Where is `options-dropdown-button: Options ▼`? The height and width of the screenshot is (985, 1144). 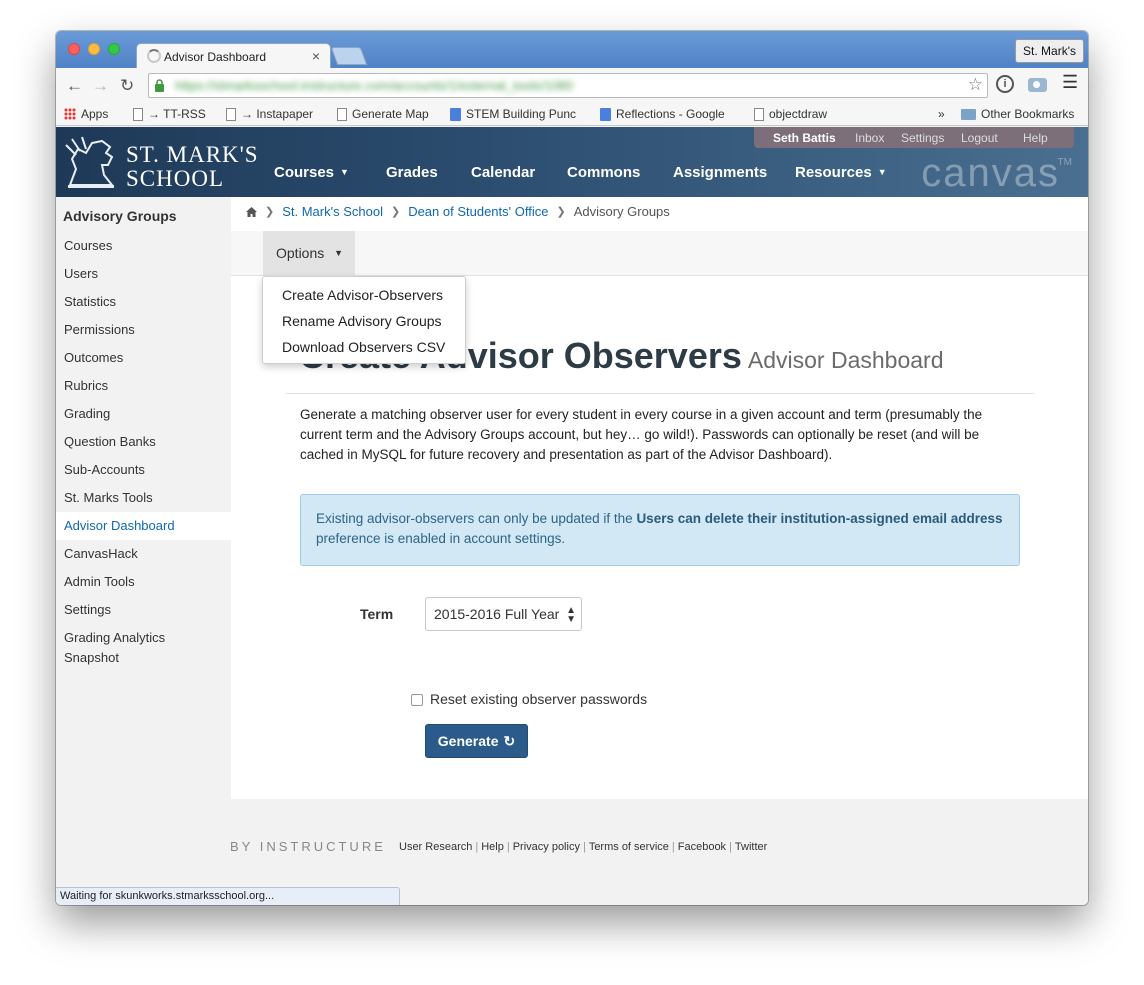 options-dropdown-button: Options ▼ is located at coordinates (309, 253).